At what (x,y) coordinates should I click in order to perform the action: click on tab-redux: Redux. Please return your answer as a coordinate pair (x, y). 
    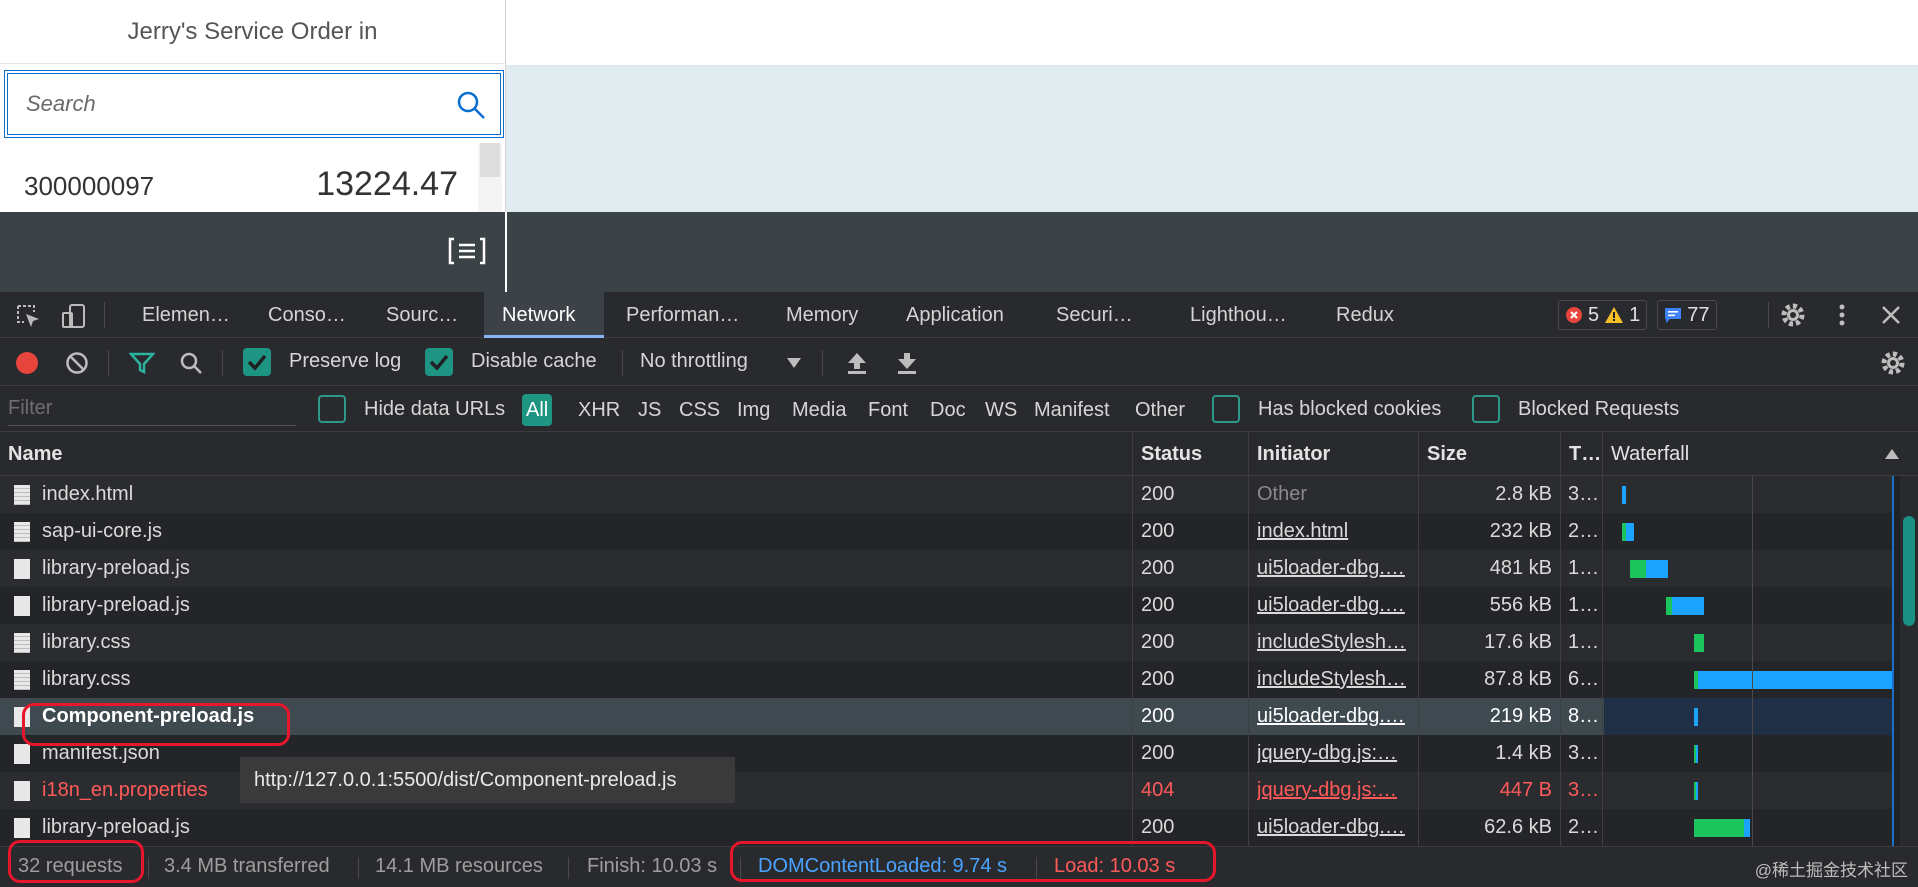
    Looking at the image, I should click on (1365, 315).